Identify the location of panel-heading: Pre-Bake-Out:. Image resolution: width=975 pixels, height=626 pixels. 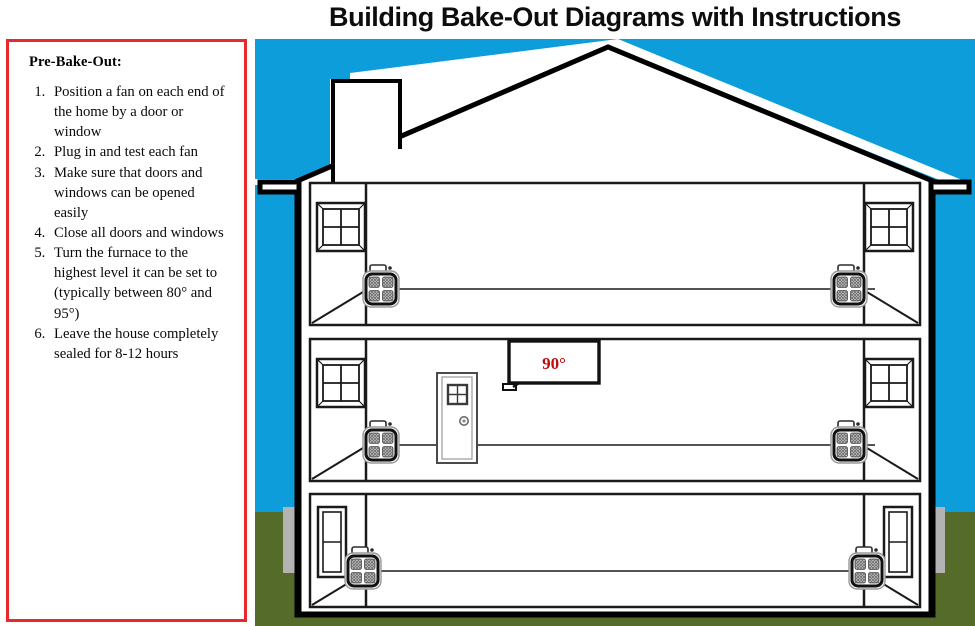
(75, 62).